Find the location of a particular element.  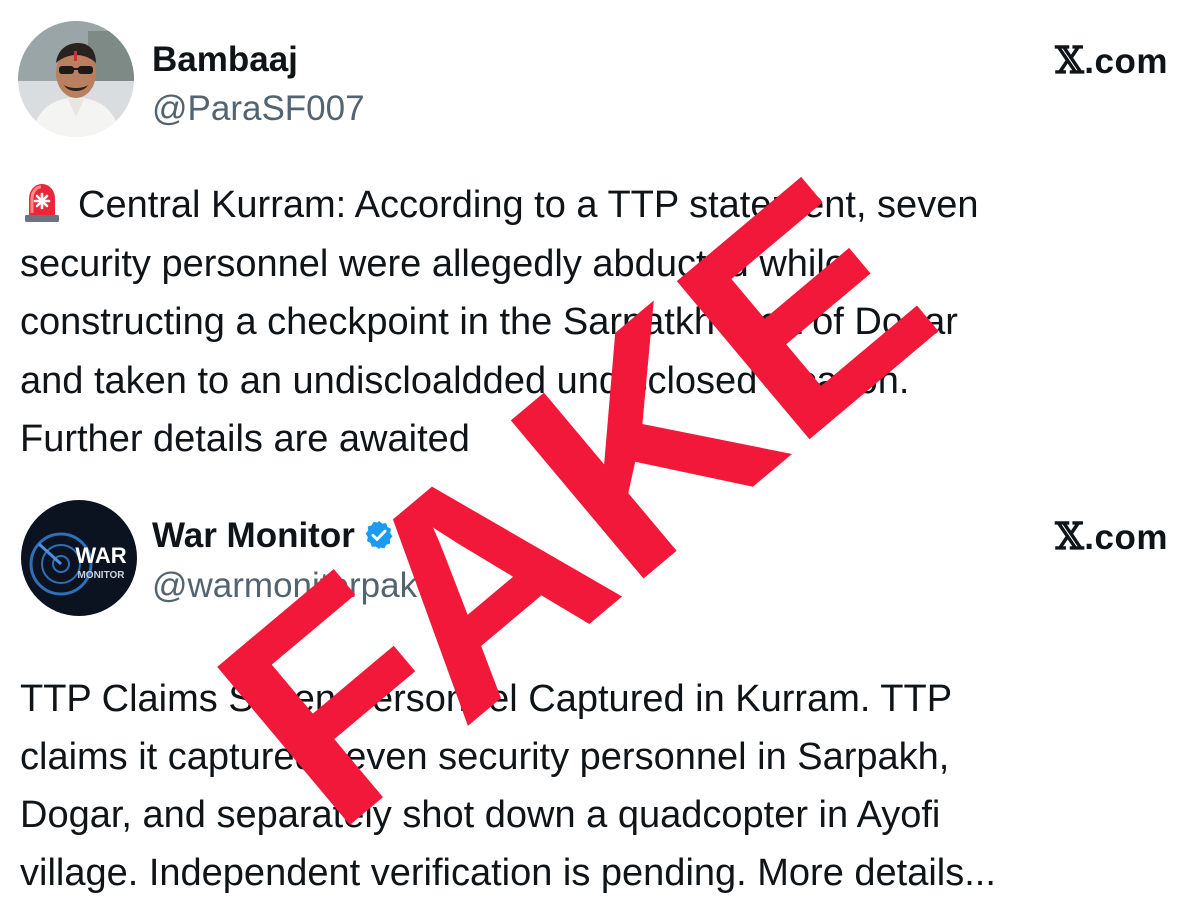

siren-emoji-icon is located at coordinates (42, 203).